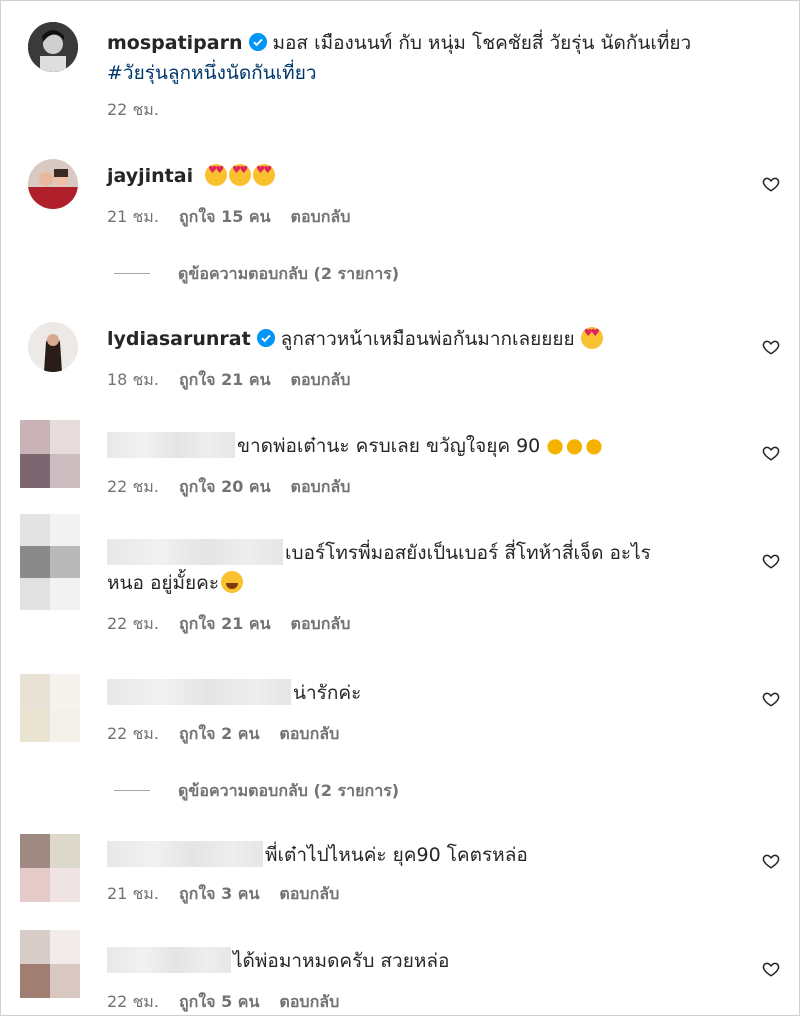  Describe the element at coordinates (341, 961) in the screenshot. I see `comment-text: ได้พ่อมาหมดครับ สวยหล่อ` at that location.